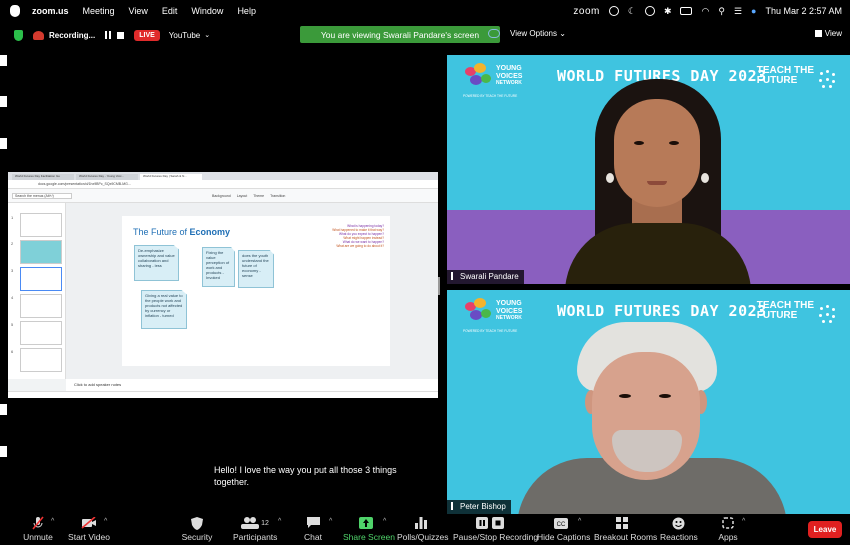 The height and width of the screenshot is (545, 850). What do you see at coordinates (665, 396) in the screenshot?
I see `participant-eye` at bounding box center [665, 396].